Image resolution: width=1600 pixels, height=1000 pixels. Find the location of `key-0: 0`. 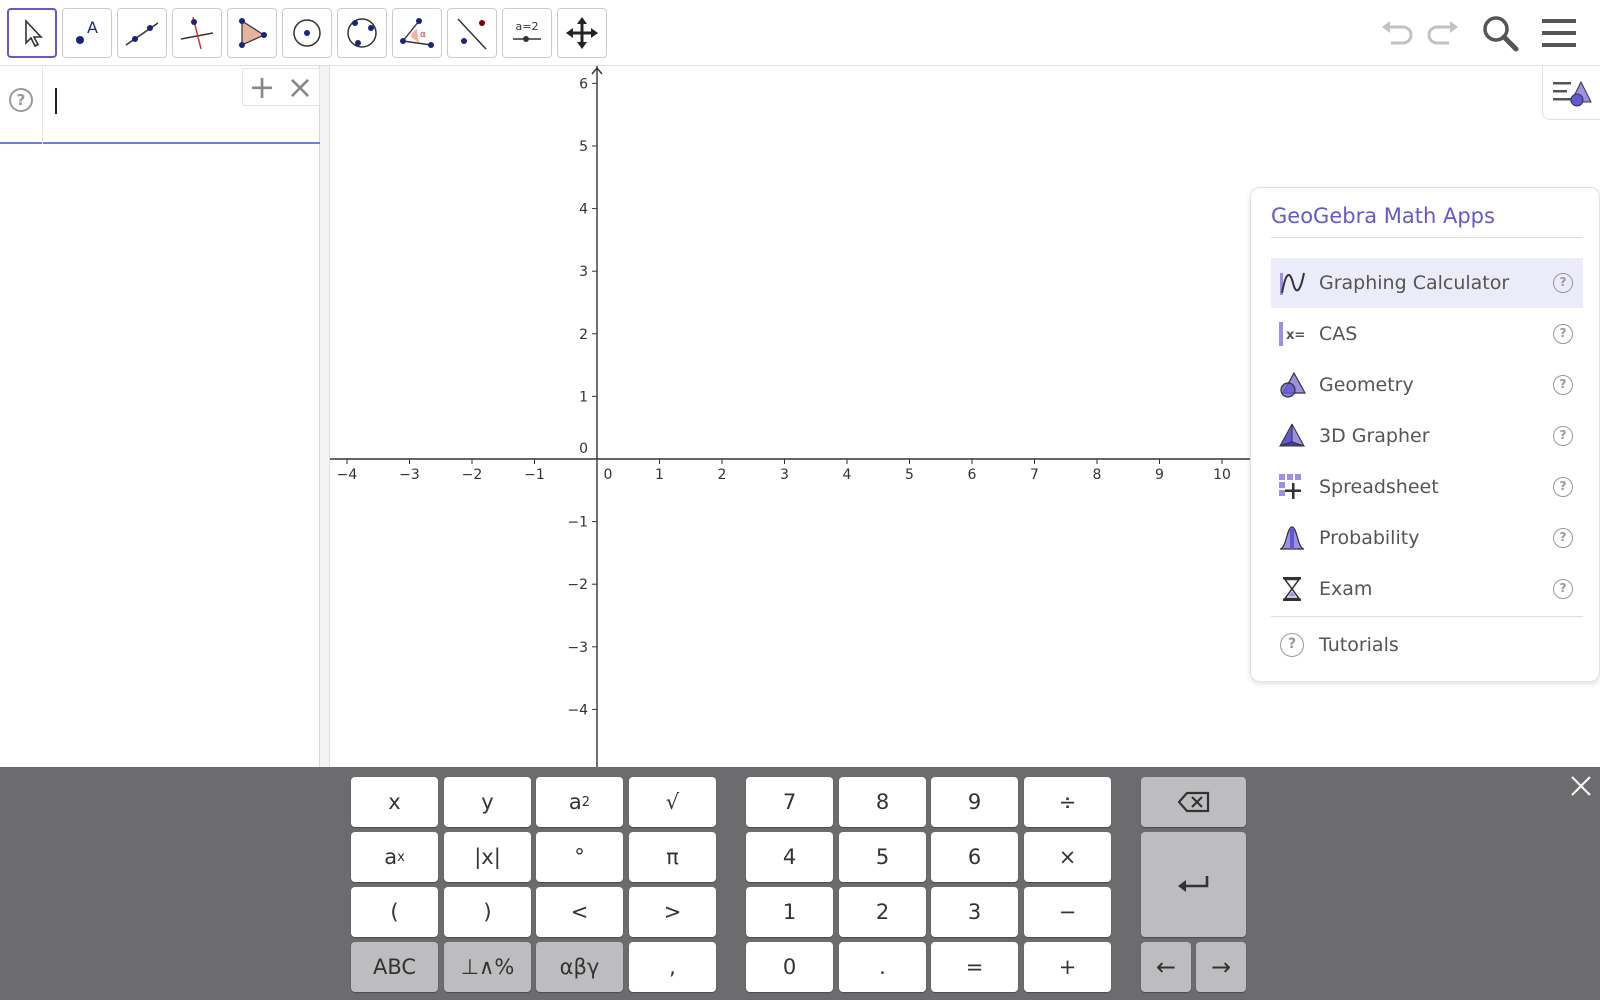

key-0: 0 is located at coordinates (789, 967).